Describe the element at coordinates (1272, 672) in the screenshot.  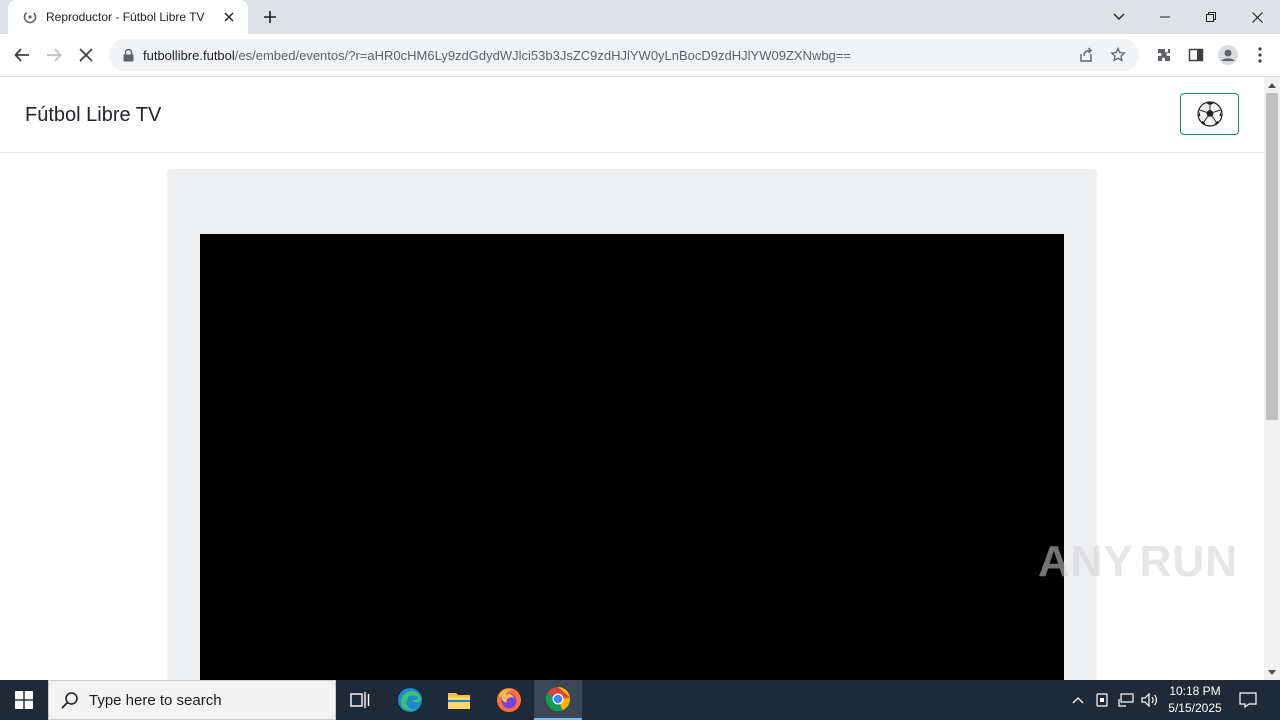
I see `scroll-down-arrow-icon` at that location.